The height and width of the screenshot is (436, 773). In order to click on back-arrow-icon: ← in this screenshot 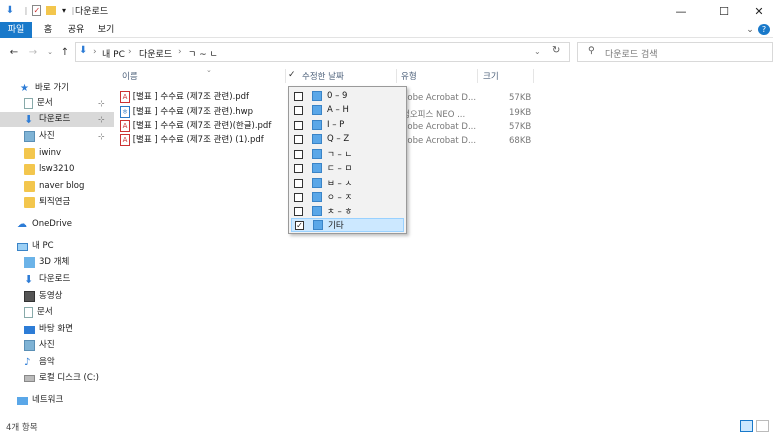, I will do `click(14, 52)`.